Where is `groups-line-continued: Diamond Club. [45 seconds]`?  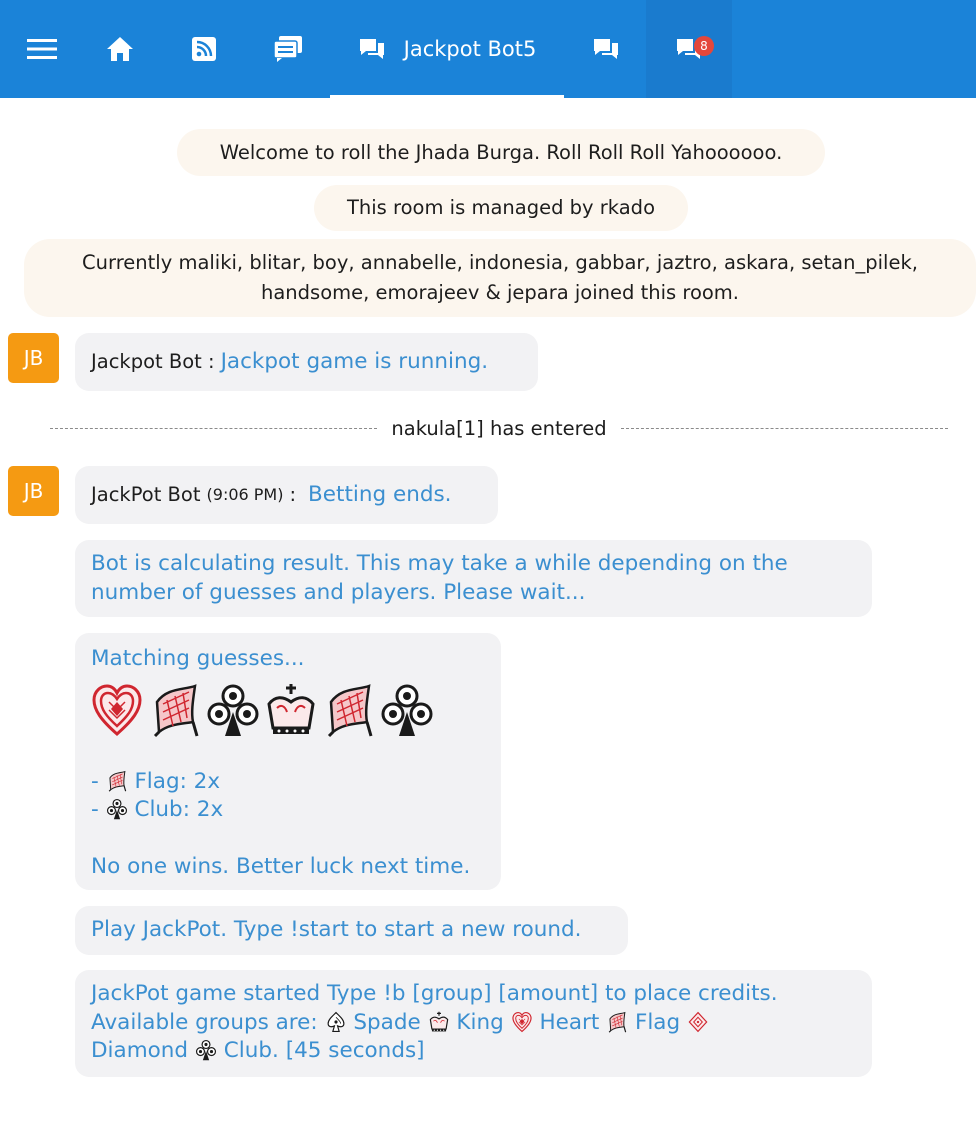
groups-line-continued: Diamond Club. [45 seconds] is located at coordinates (473, 1051).